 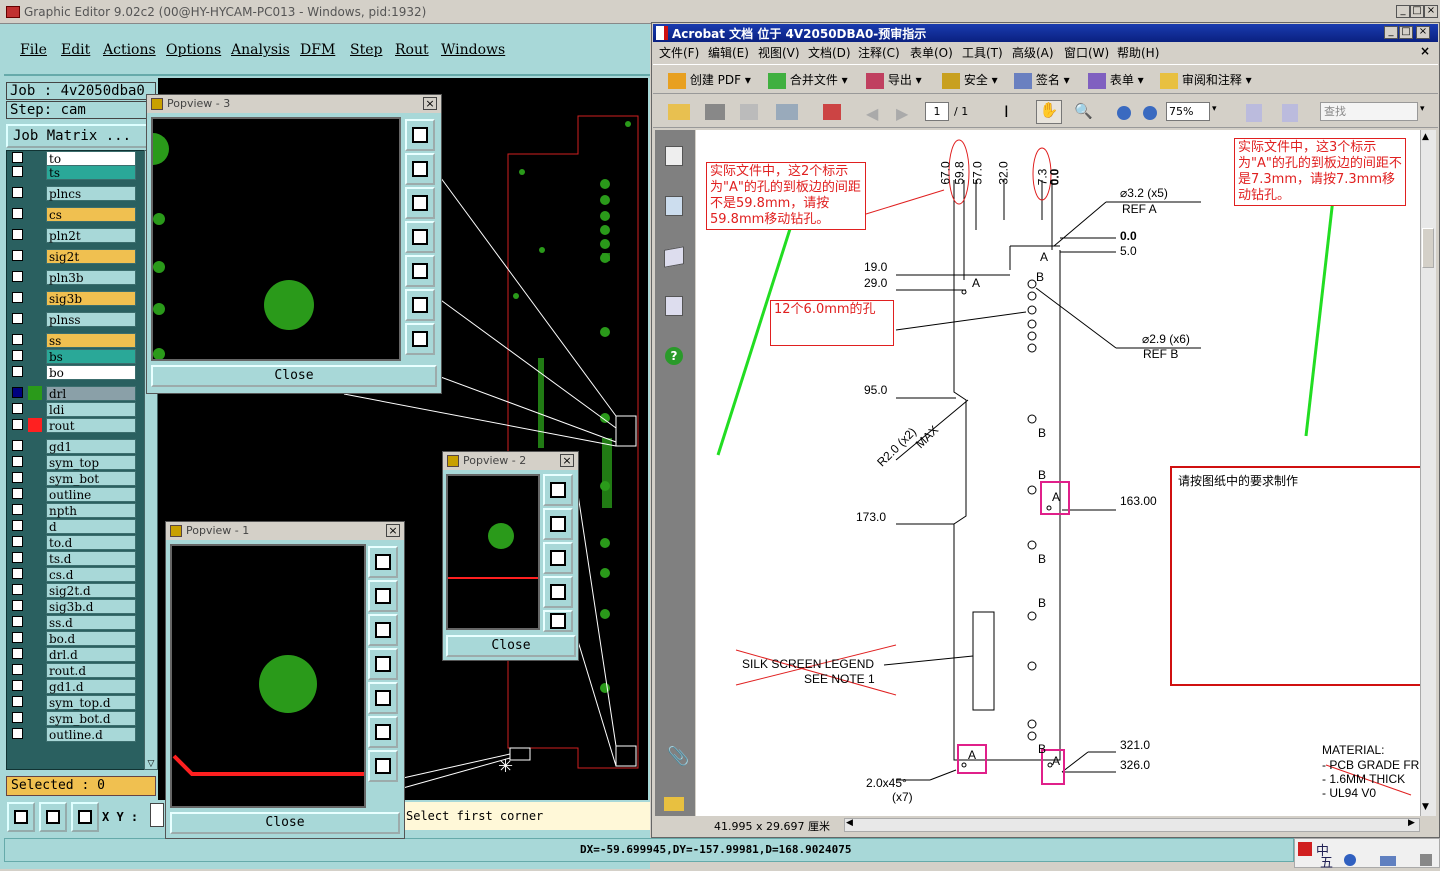 I want to click on zoom-select: 75%, so click(x=1188, y=111).